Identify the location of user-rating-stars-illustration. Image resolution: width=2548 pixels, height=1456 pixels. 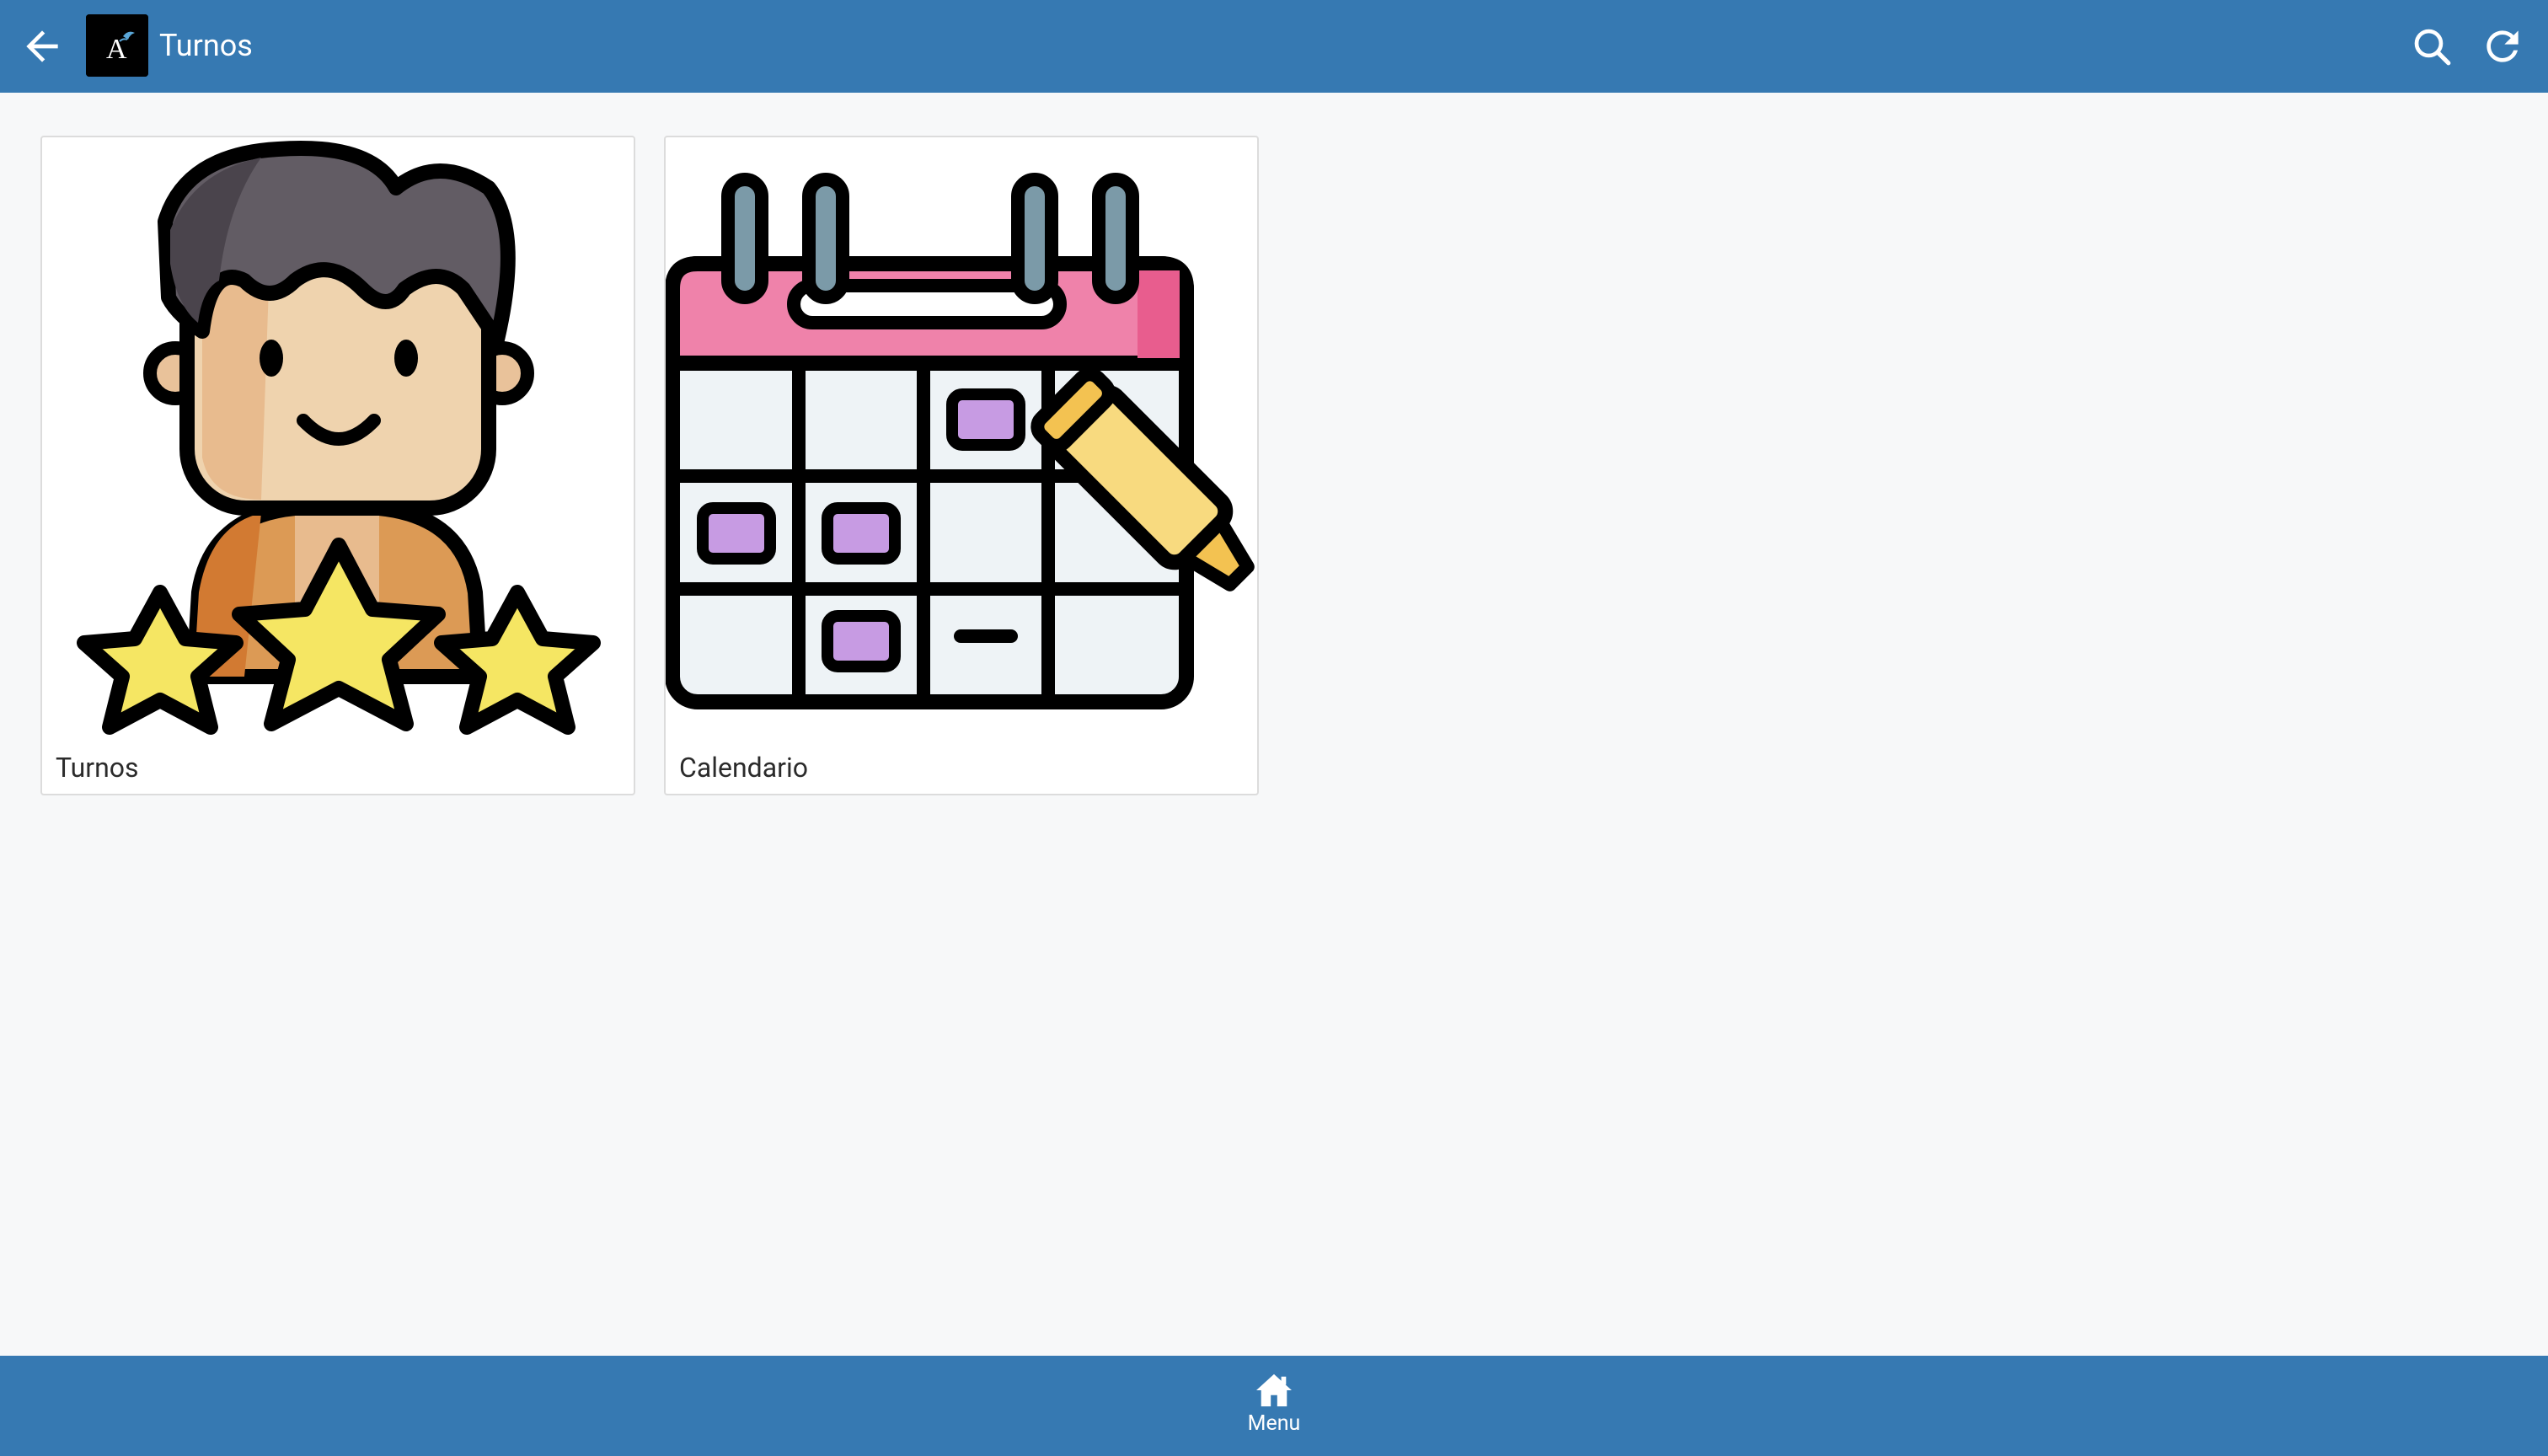
(338, 436).